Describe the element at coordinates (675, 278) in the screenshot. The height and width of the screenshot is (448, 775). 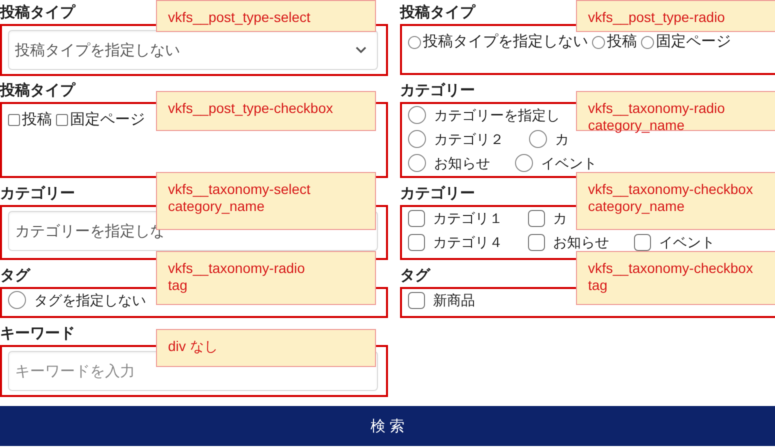
I see `annotation-tooltip: vkfs__taxonomy-checkbox tag` at that location.